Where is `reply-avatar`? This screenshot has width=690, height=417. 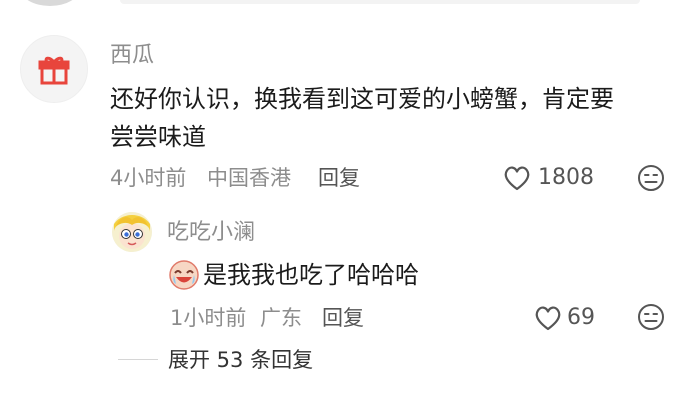 reply-avatar is located at coordinates (132, 232).